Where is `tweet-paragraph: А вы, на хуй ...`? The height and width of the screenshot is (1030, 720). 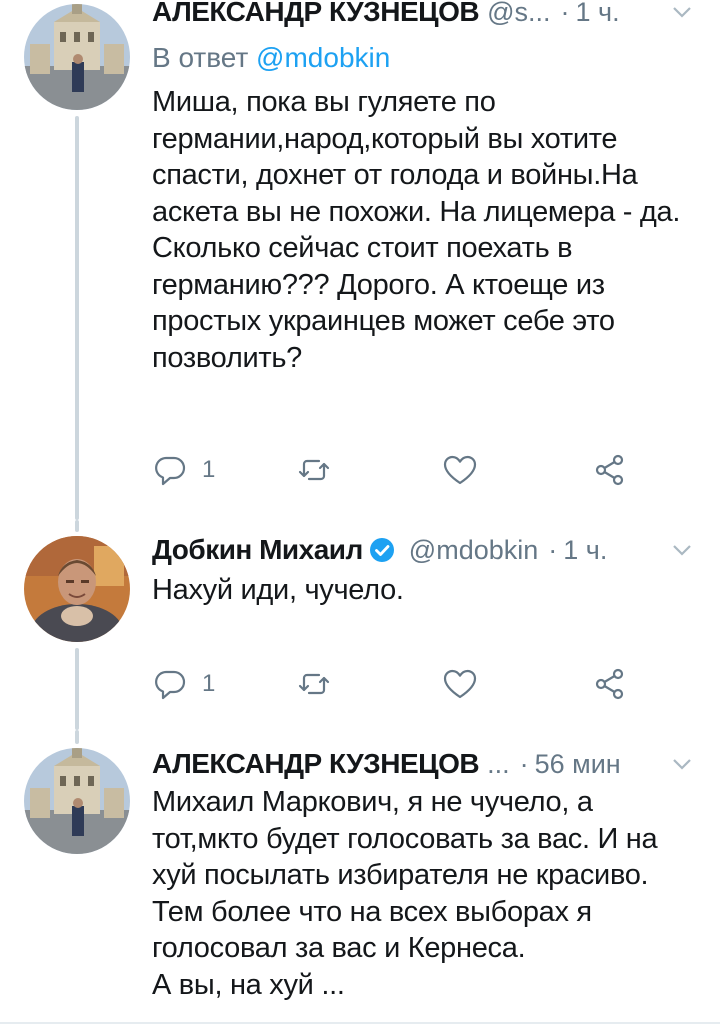 tweet-paragraph: А вы, на хуй ... is located at coordinates (248, 984).